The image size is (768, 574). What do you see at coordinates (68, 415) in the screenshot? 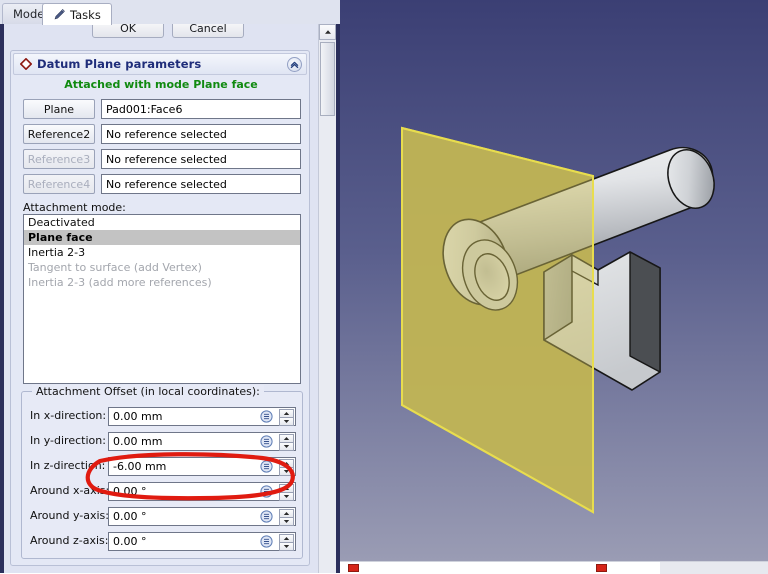
I see `offset-label-x-direction: In x-direction:` at bounding box center [68, 415].